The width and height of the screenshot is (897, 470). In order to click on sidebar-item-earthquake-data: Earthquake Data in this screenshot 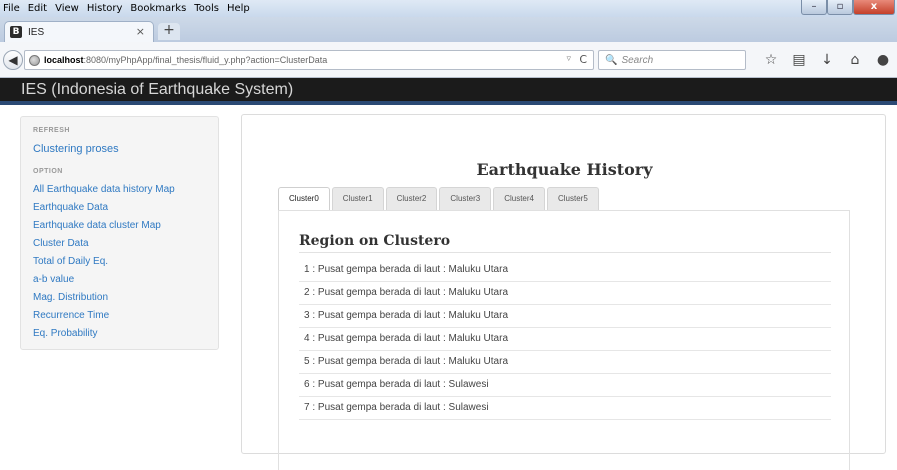, I will do `click(119, 208)`.